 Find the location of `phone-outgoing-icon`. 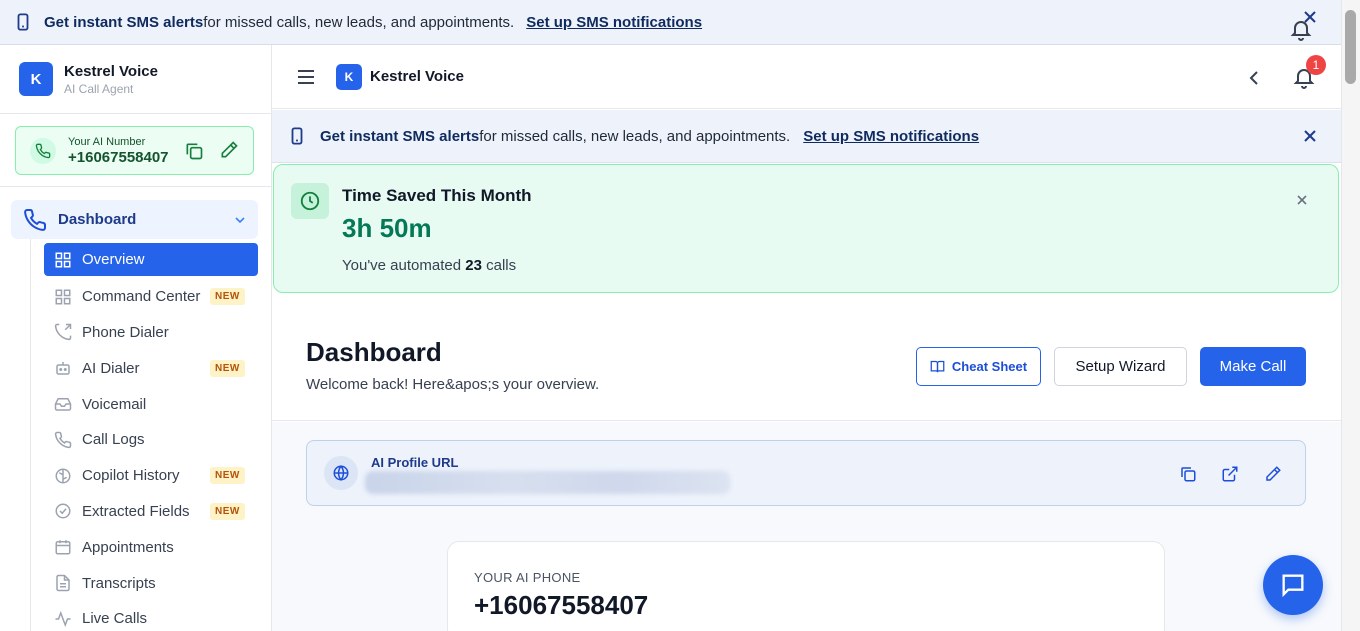

phone-outgoing-icon is located at coordinates (63, 332).